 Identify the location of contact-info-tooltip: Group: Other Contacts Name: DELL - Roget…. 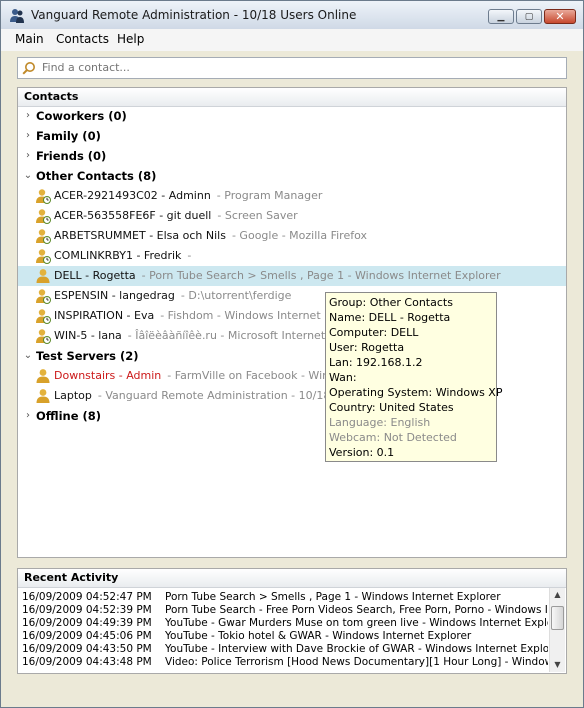
(414, 377).